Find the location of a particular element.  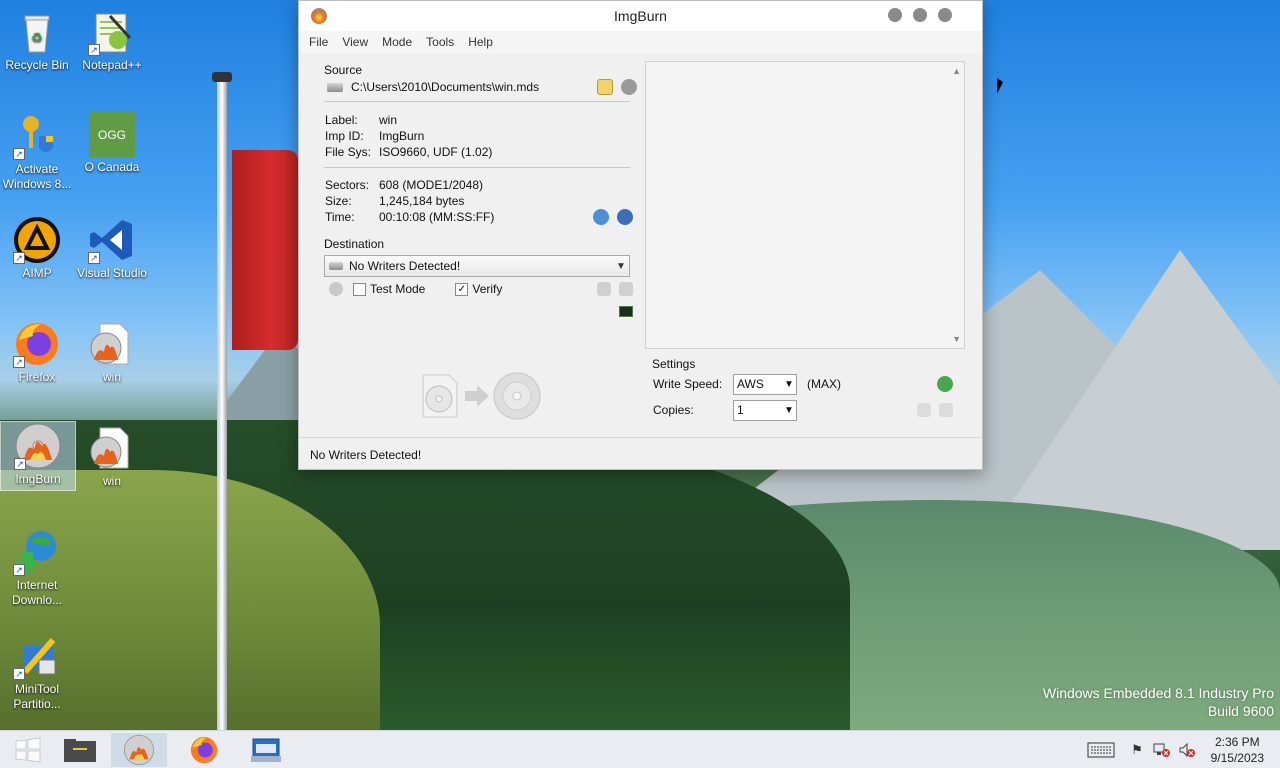

desktop-icon-o-canada: OGG O Canada is located at coordinates (112, 143).